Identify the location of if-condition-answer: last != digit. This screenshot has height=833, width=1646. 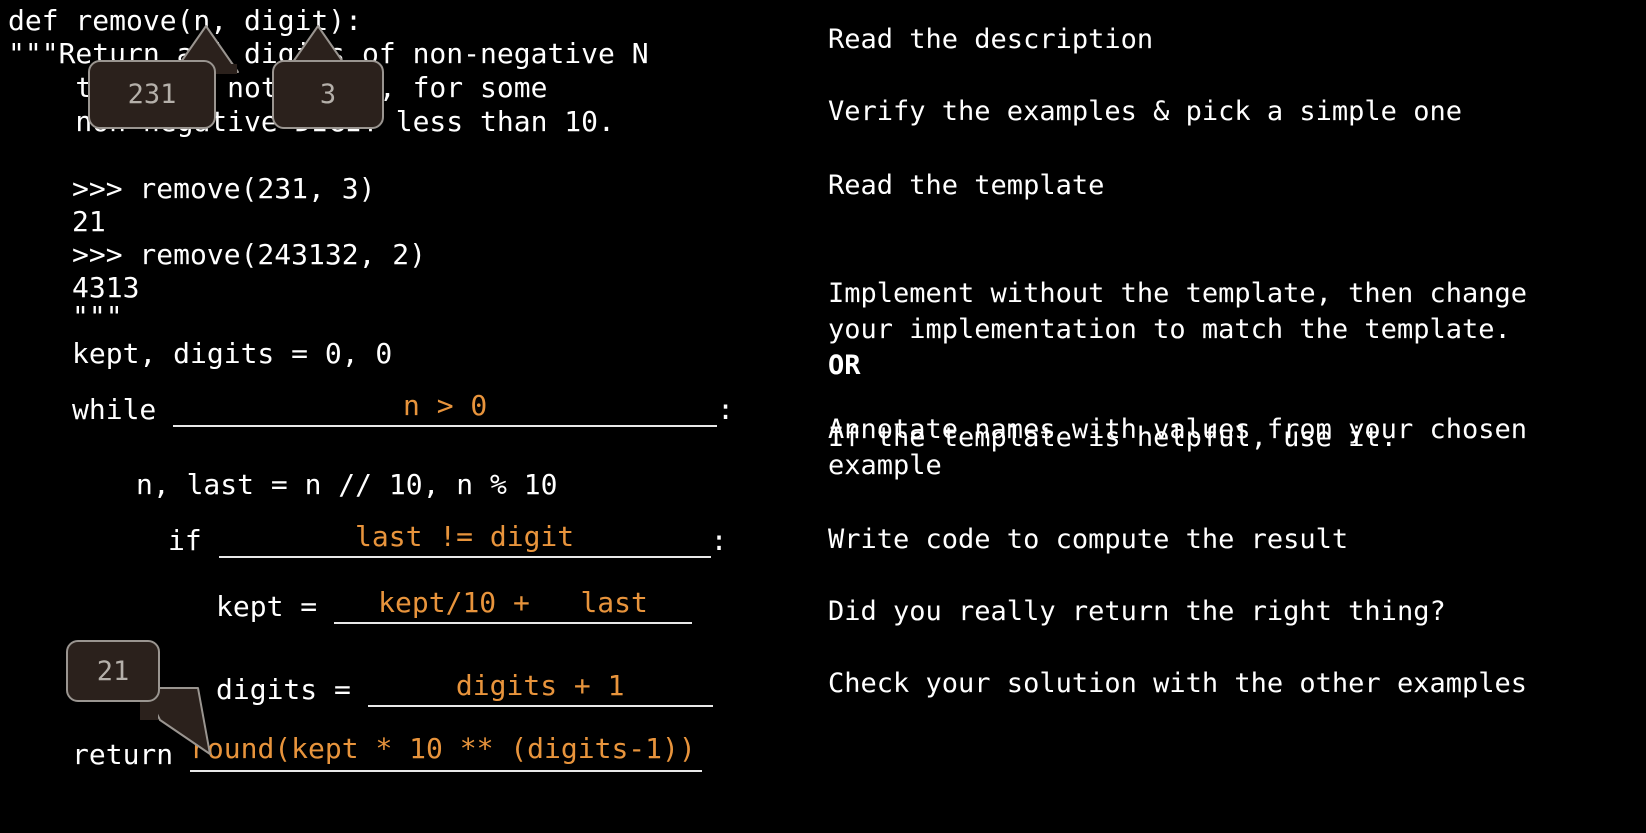
(465, 536).